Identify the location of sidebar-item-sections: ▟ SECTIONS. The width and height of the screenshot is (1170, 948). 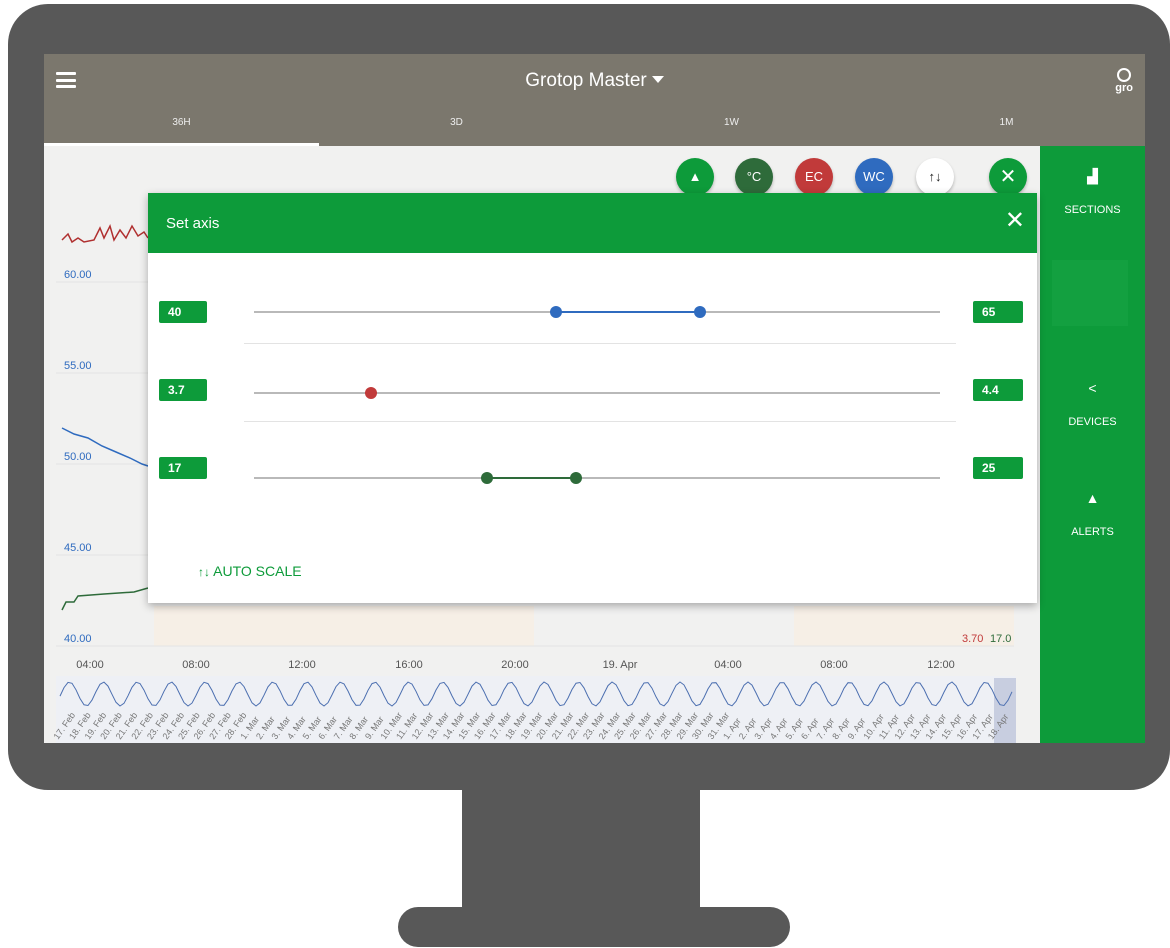
(1092, 192).